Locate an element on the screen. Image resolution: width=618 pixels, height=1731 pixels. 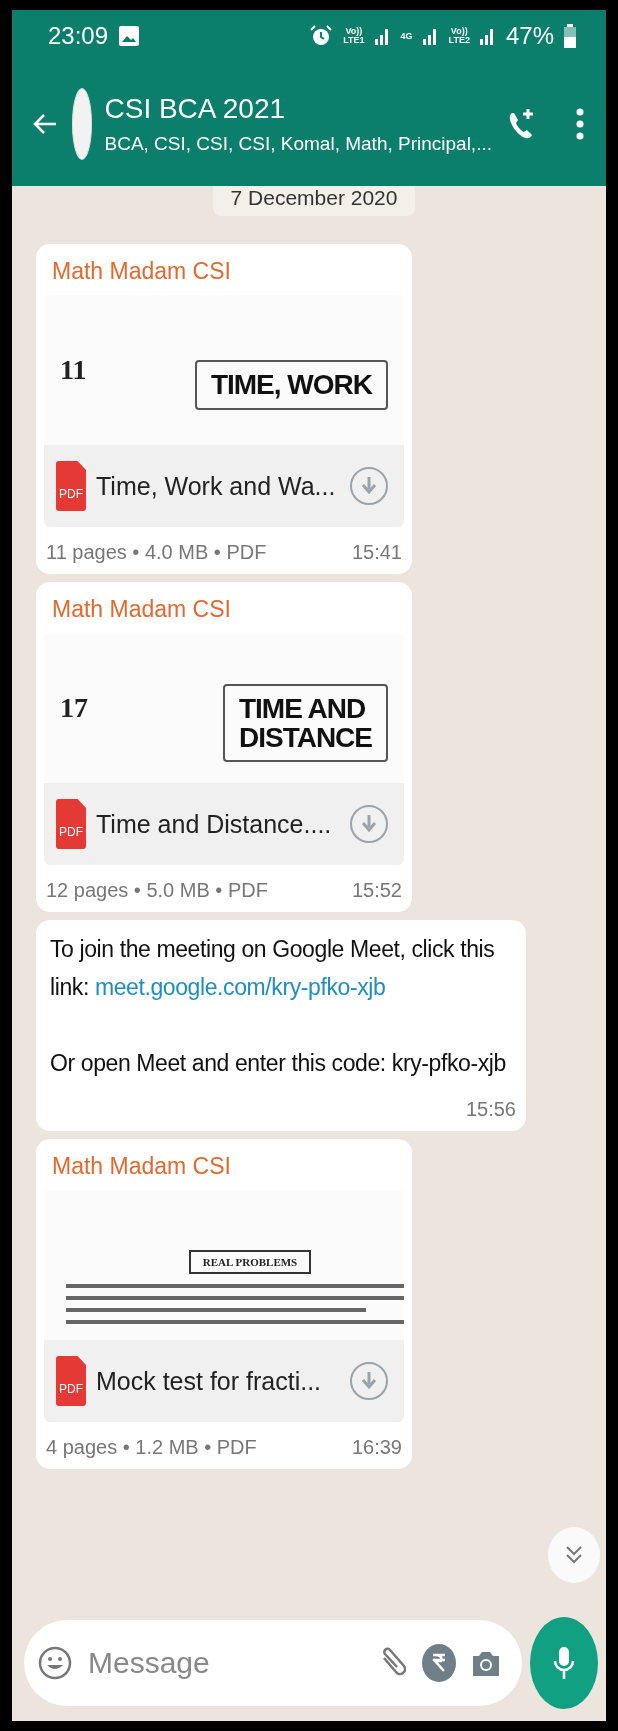
microphone-icon is located at coordinates (564, 1663).